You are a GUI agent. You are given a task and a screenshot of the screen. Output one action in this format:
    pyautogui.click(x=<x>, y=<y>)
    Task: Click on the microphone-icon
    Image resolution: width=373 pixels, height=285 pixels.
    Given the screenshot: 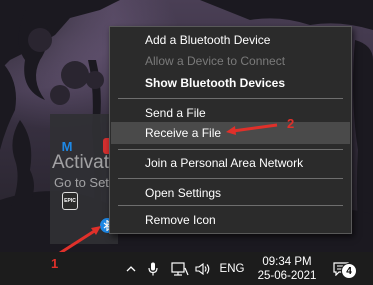 What is the action you would take?
    pyautogui.click(x=153, y=268)
    